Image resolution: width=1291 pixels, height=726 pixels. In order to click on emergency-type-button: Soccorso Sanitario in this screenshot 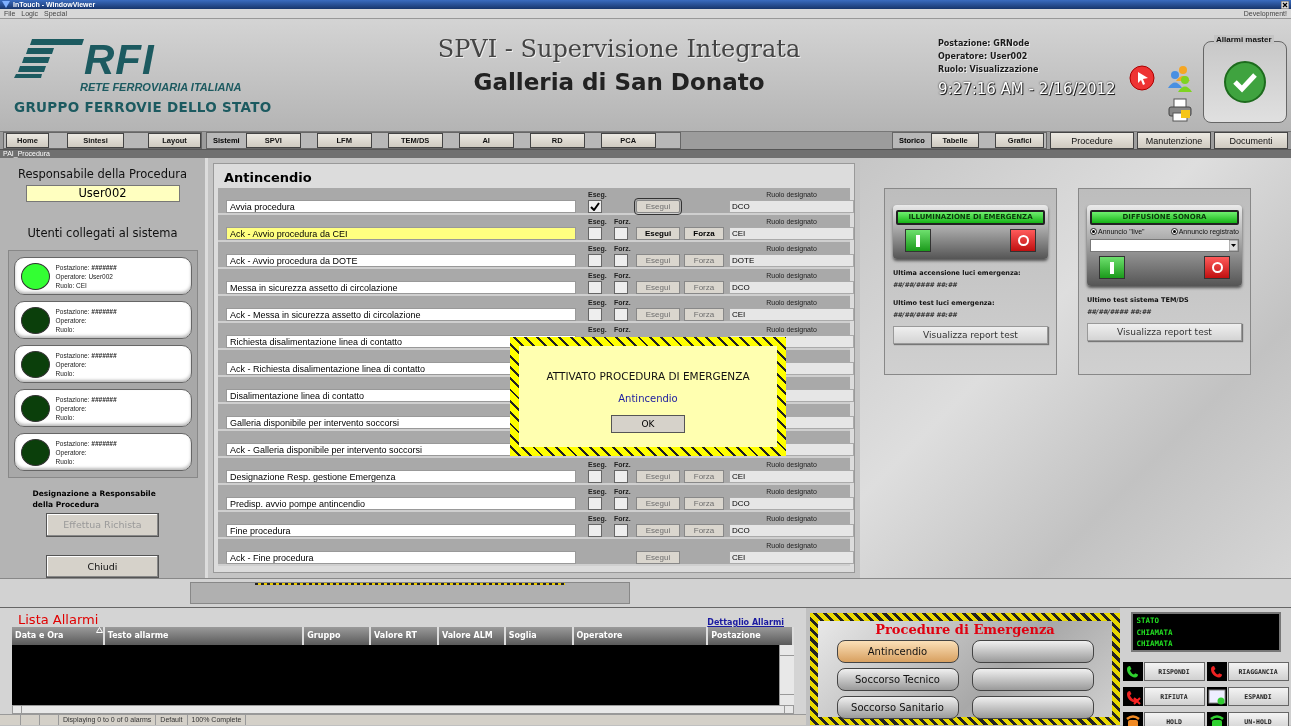, I will do `click(897, 707)`.